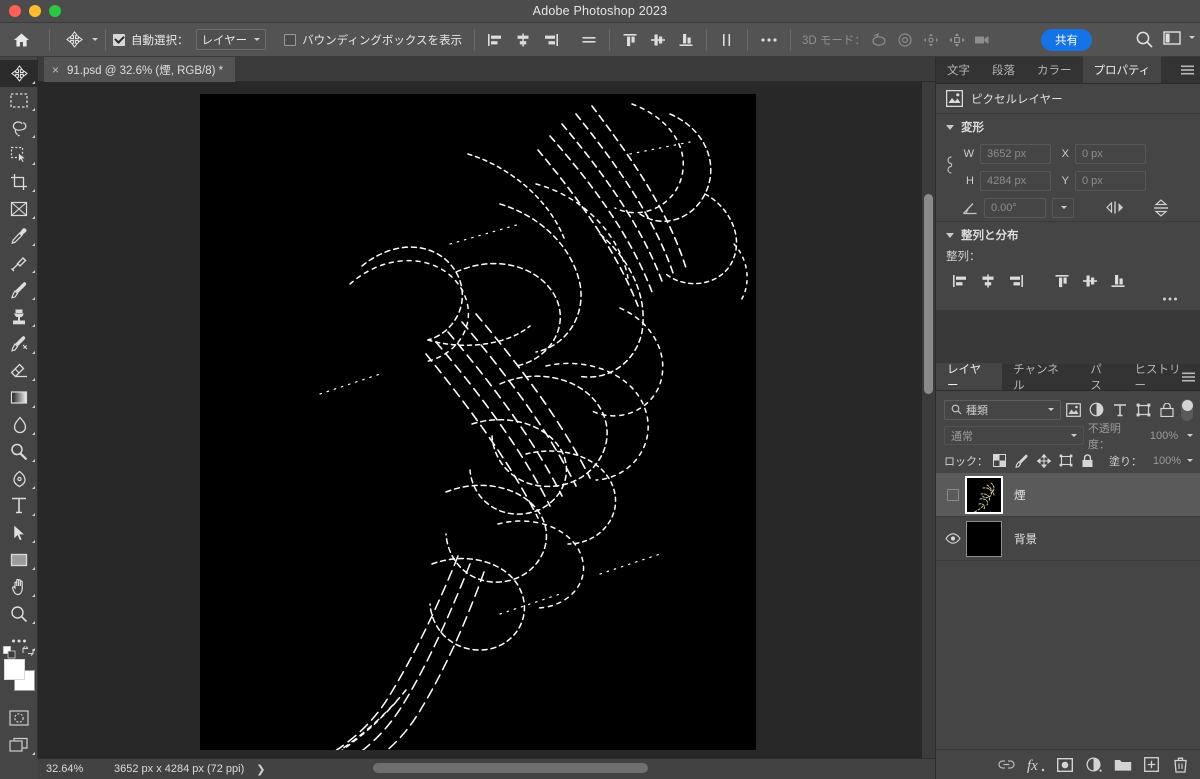  Describe the element at coordinates (1122, 69) in the screenshot. I see `tab-properties: プロパティ` at that location.